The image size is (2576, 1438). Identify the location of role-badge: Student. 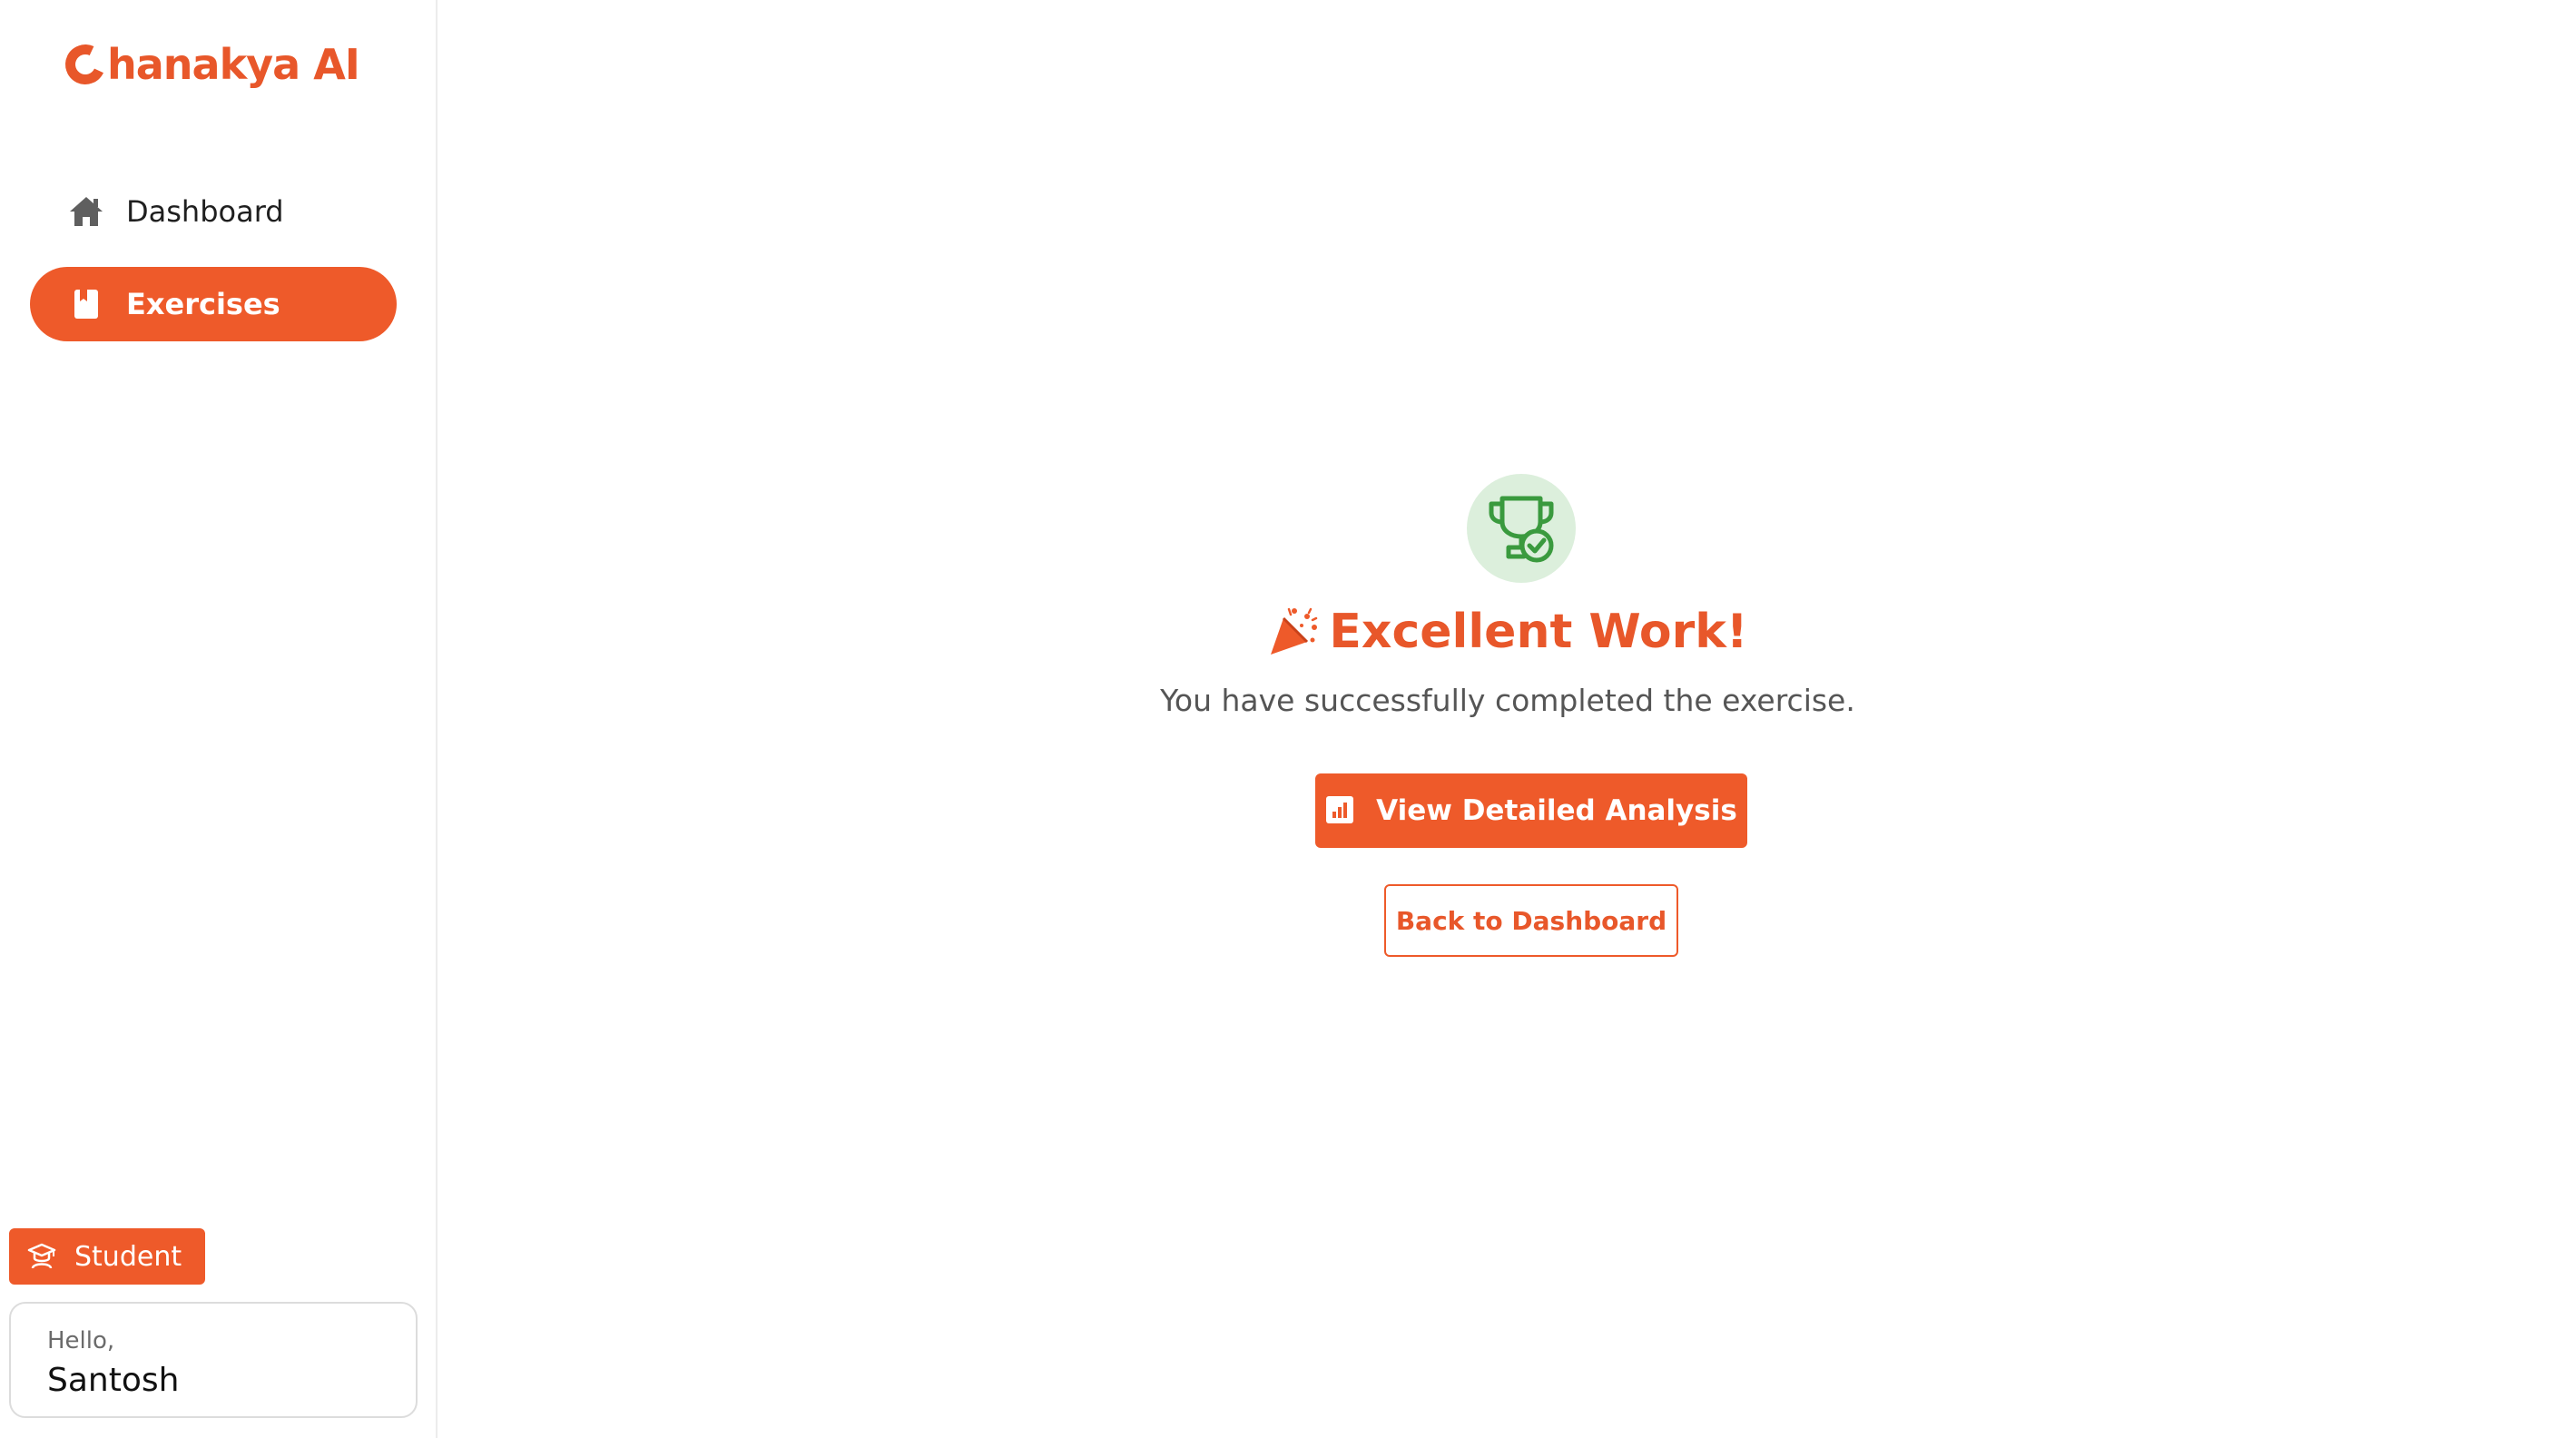
(107, 1256).